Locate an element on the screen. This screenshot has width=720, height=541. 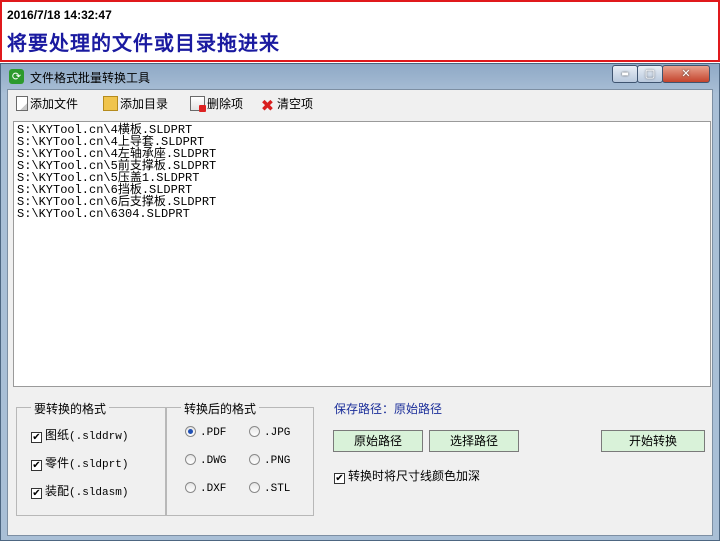
start-convert-button: 开始转换 is located at coordinates (653, 441).